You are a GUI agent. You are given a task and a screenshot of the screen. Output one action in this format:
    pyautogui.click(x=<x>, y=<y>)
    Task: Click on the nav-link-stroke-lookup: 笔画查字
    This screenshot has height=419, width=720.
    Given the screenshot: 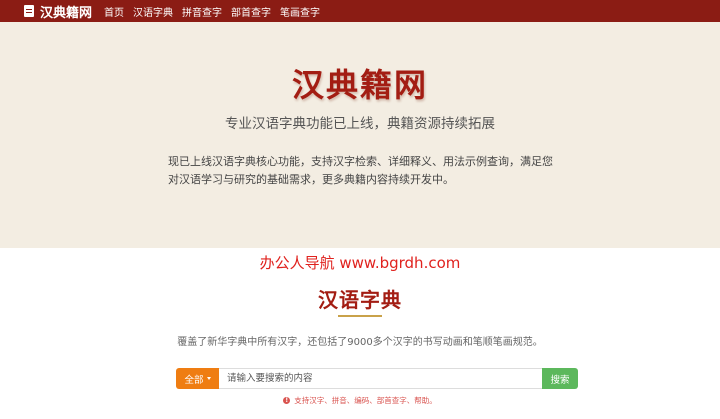 What is the action you would take?
    pyautogui.click(x=300, y=11)
    